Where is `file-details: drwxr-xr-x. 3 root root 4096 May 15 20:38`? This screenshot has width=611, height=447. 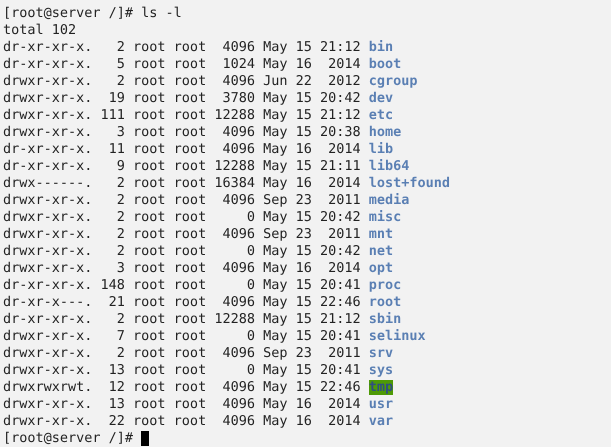 file-details: drwxr-xr-x. 3 root root 4096 May 15 20:38 is located at coordinates (182, 132).